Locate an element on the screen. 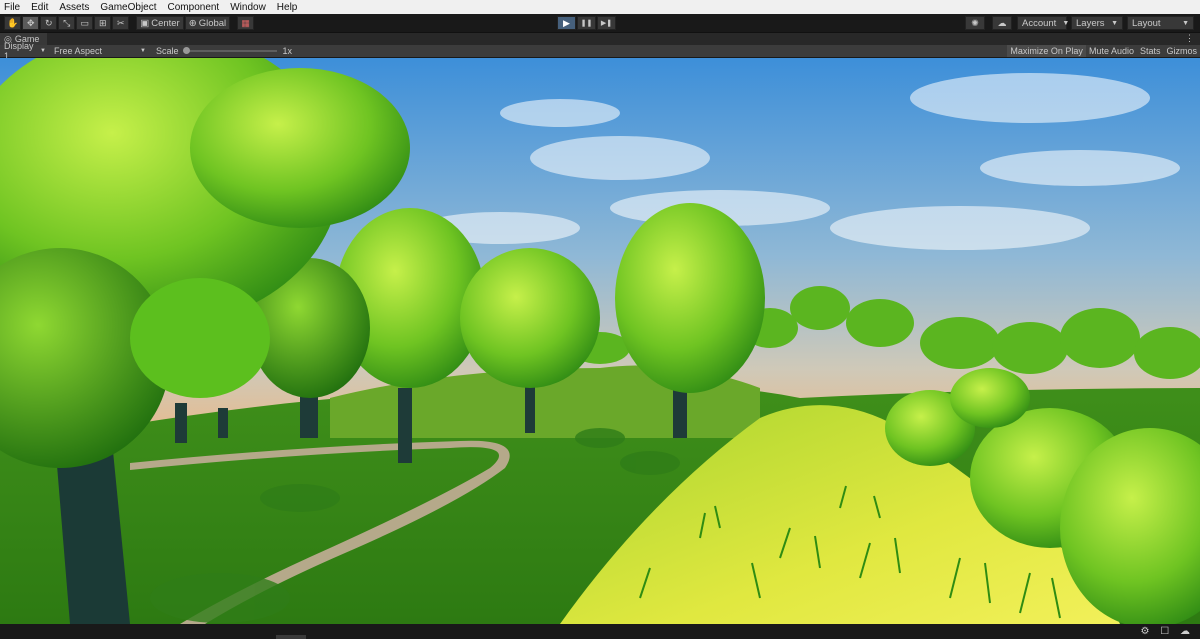  layout-dropdown: Layout ▼ is located at coordinates (1160, 23).